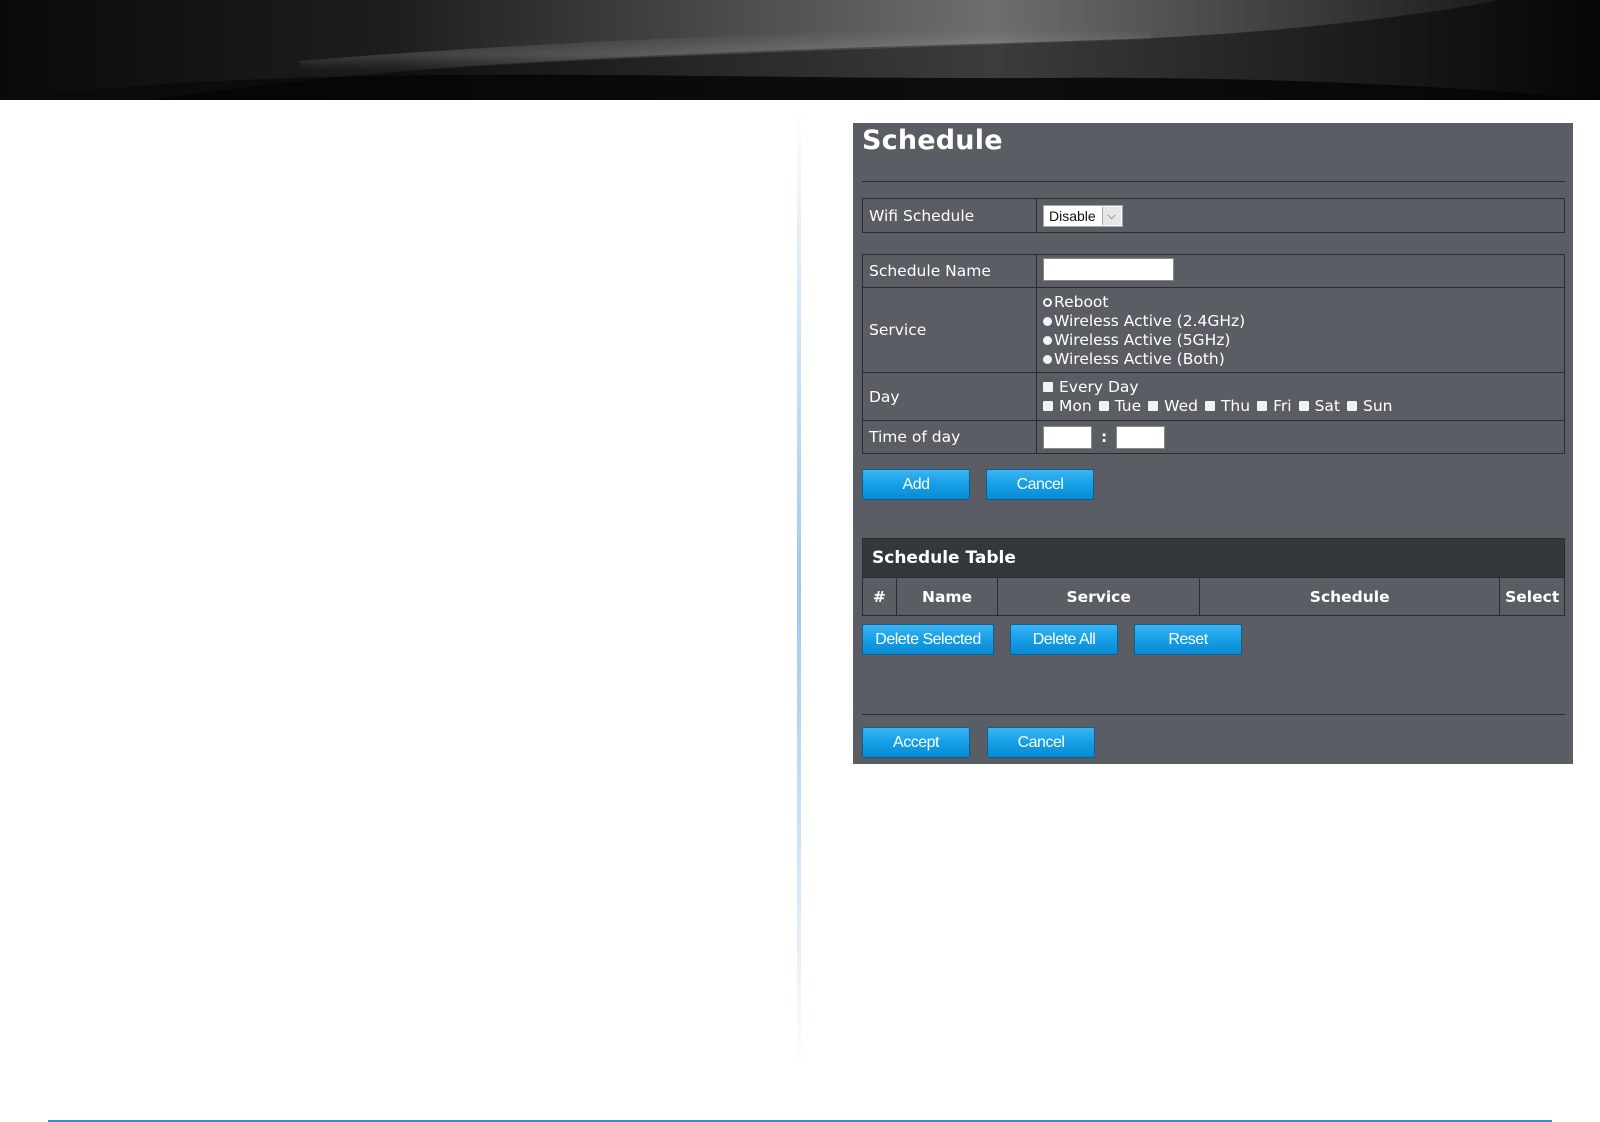 The width and height of the screenshot is (1600, 1122). What do you see at coordinates (1099, 596) in the screenshot?
I see `column-header-service: Service` at bounding box center [1099, 596].